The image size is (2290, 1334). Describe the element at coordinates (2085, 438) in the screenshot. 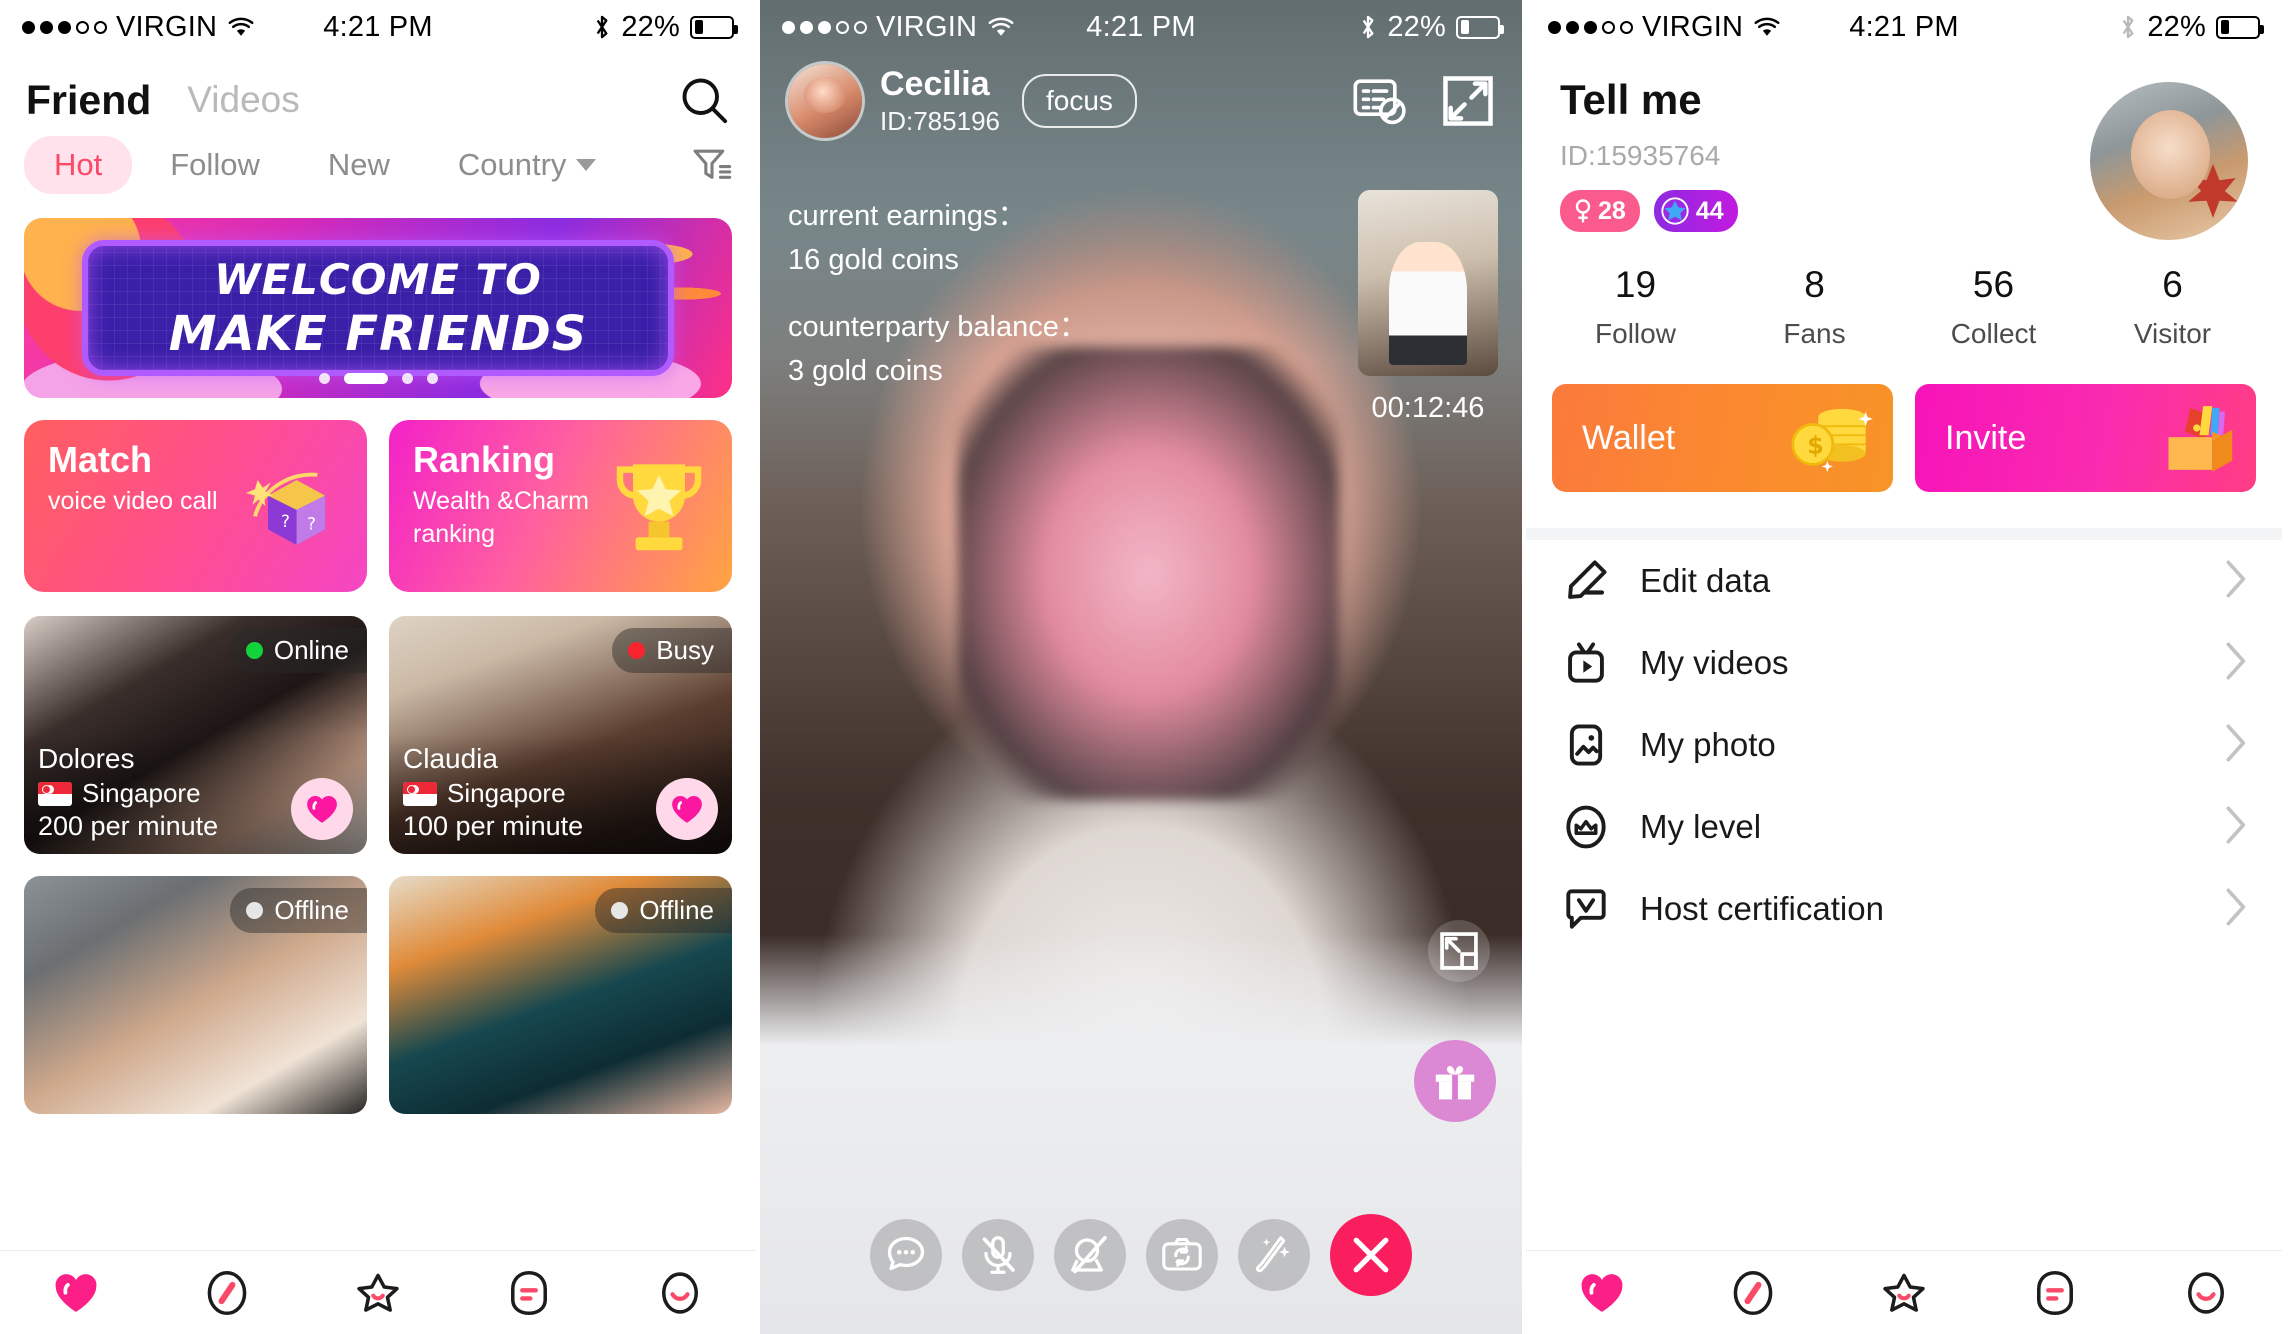

I see `invite-button: Invite` at that location.